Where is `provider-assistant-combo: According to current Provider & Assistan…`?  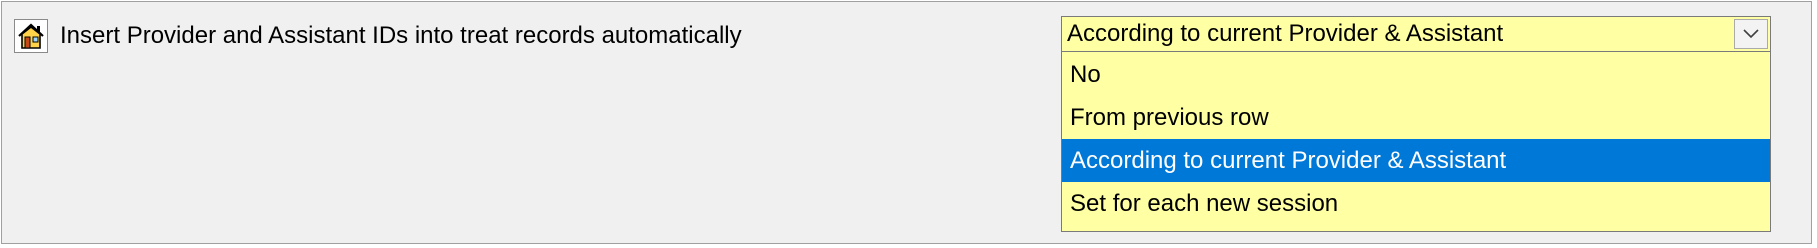
provider-assistant-combo: According to current Provider & Assistan… is located at coordinates (1416, 34).